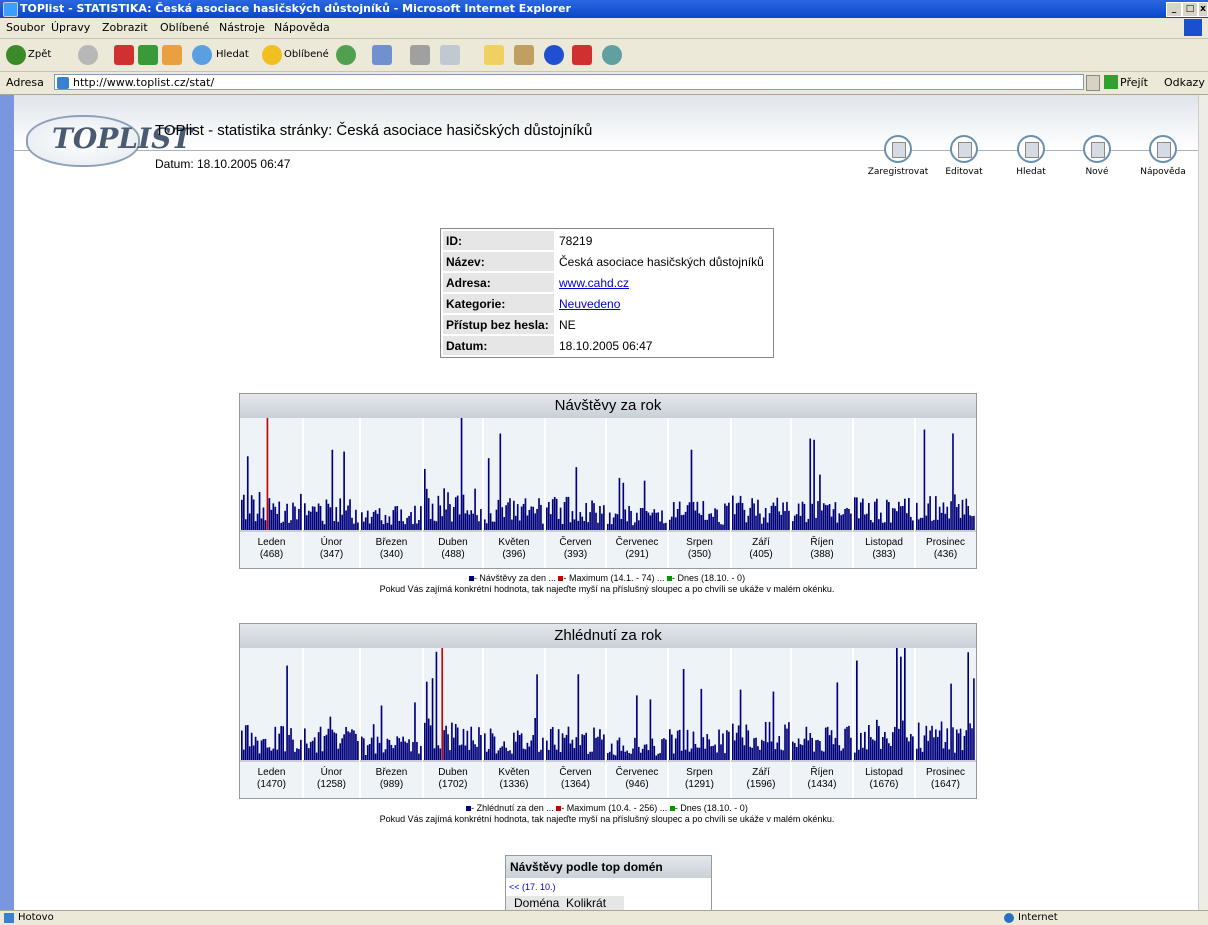  I want to click on vertical-scrollbar, so click(1203, 502).